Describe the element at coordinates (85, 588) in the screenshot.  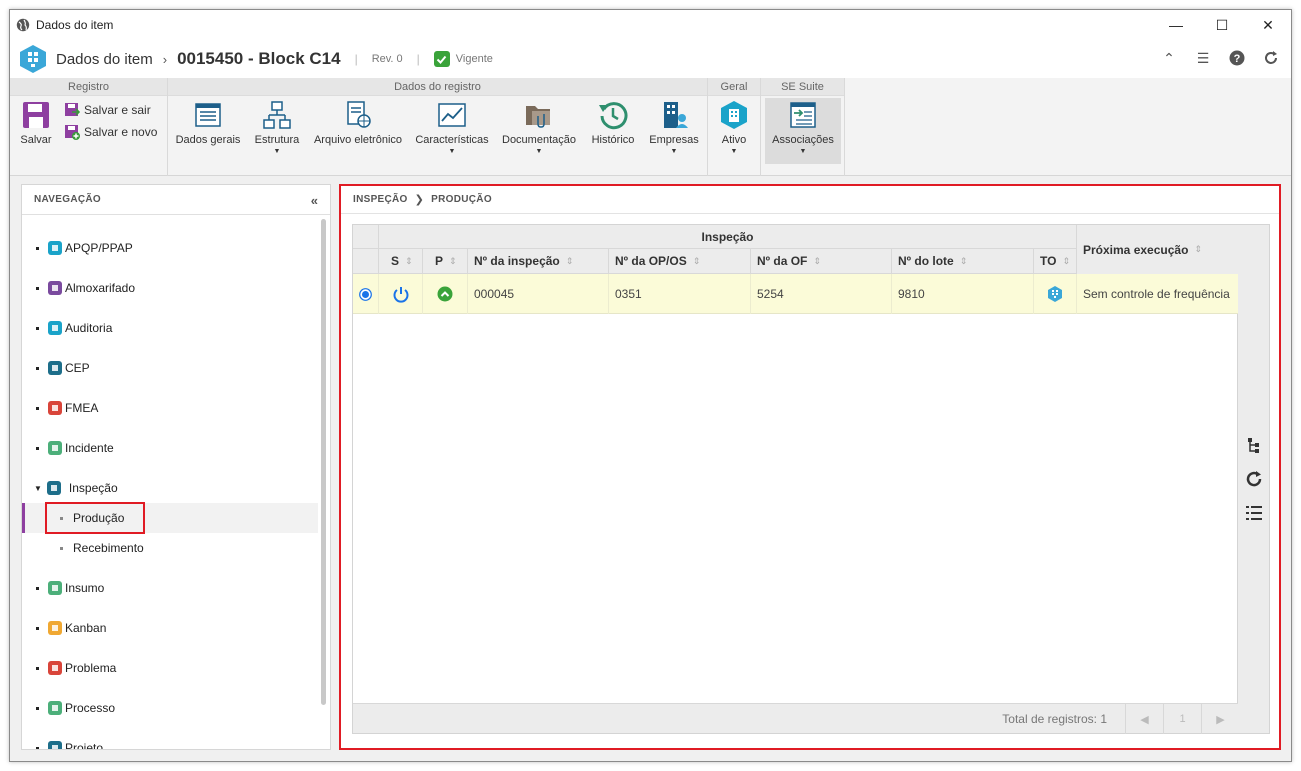
I see `nav-item-label: Insumo` at that location.